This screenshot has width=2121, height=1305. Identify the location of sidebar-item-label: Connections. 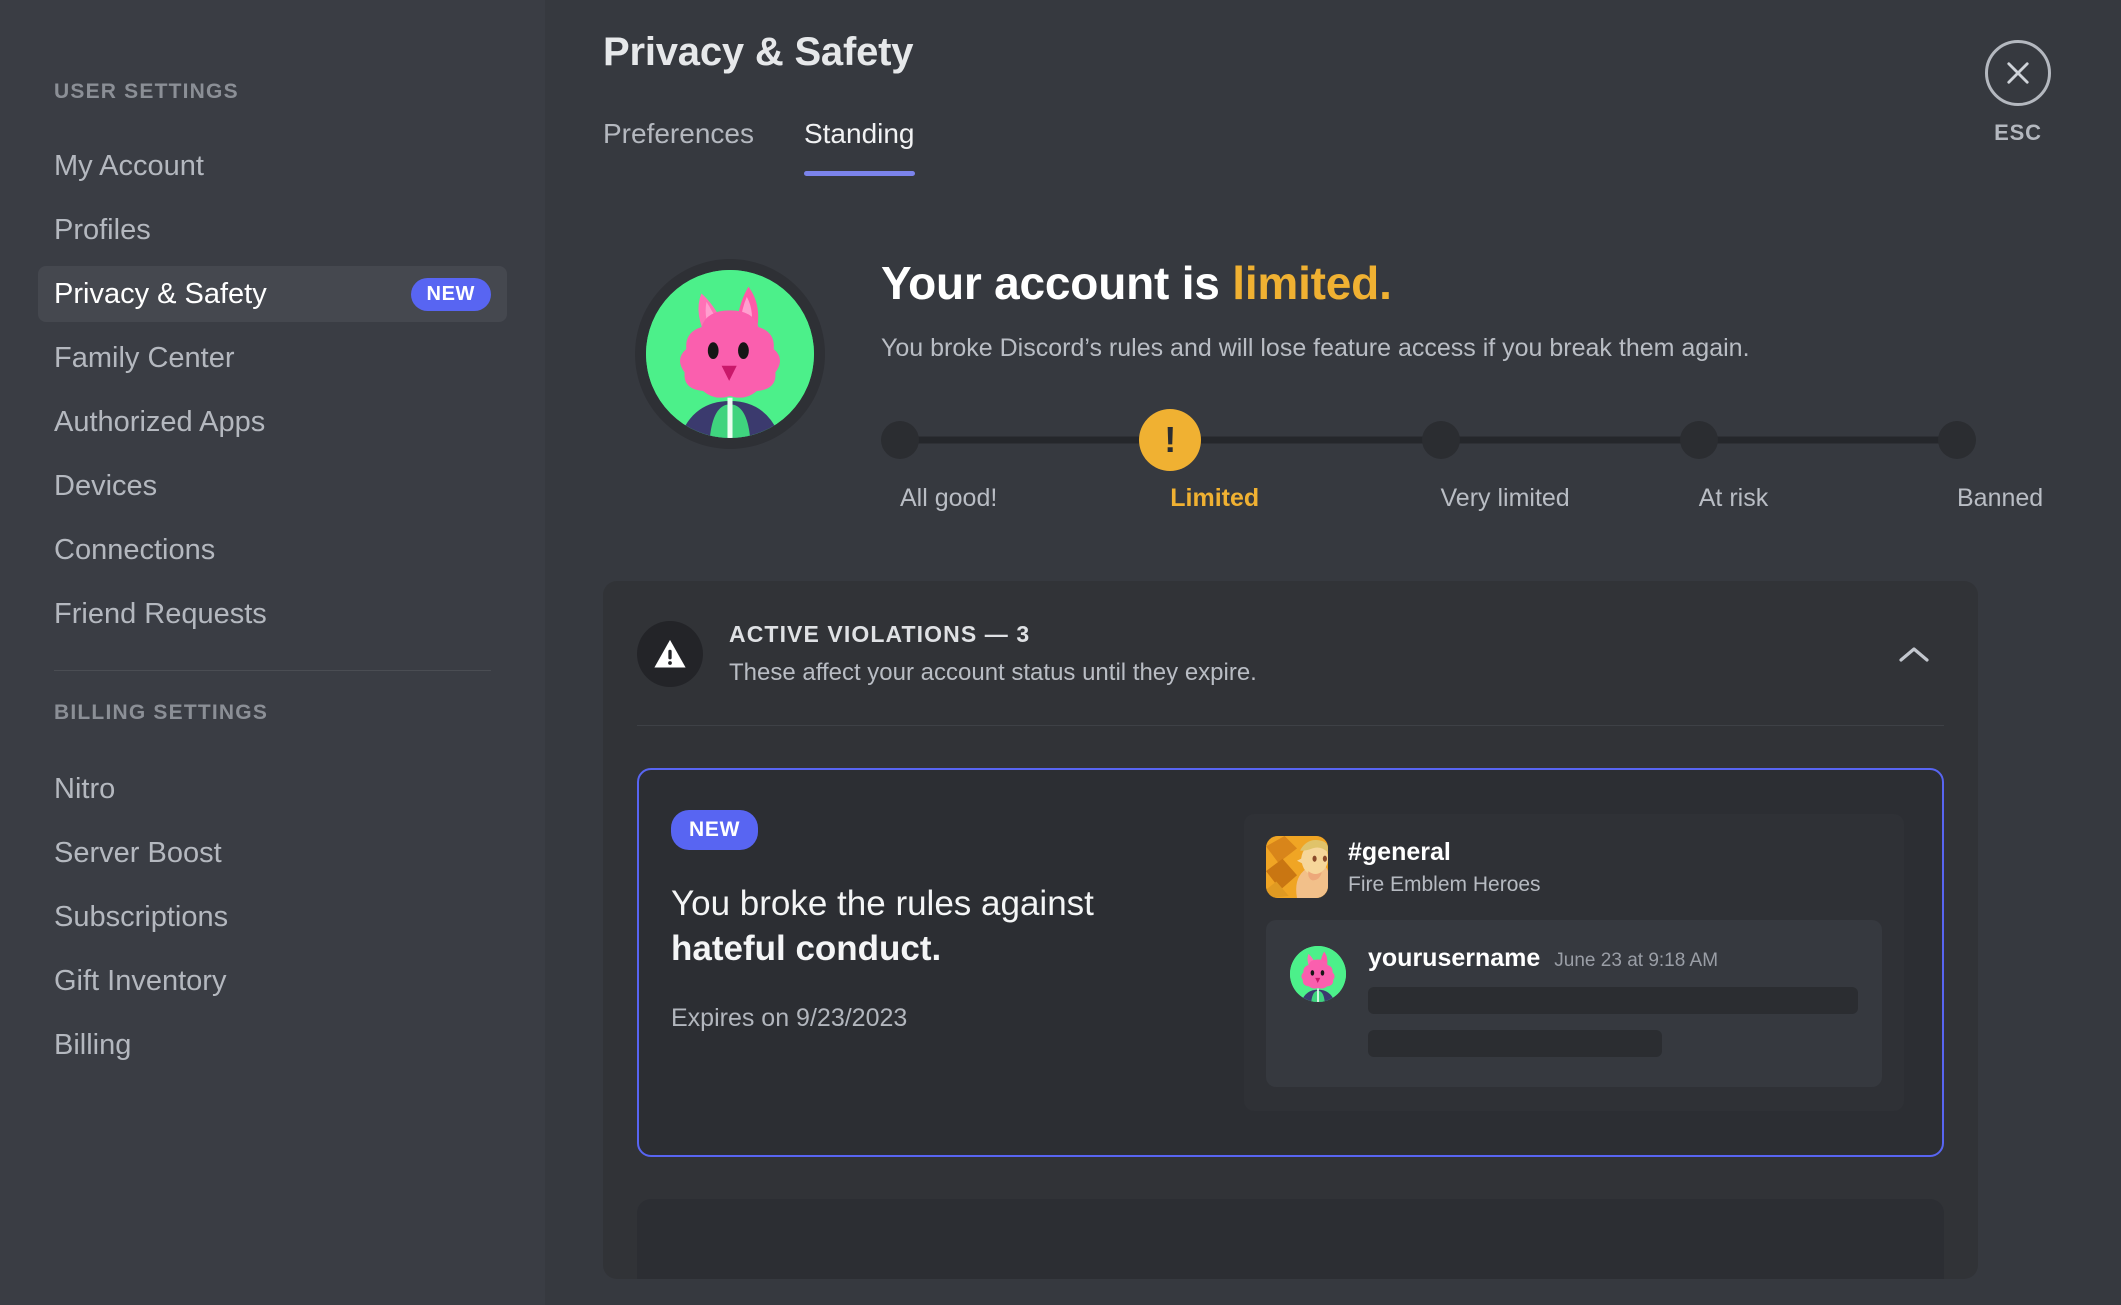
(135, 549).